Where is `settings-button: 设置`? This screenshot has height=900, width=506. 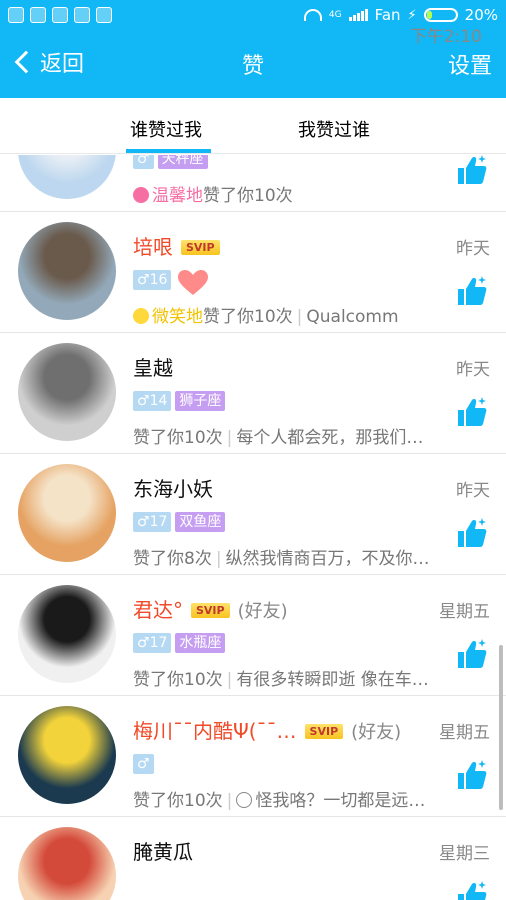 settings-button: 设置 is located at coordinates (470, 64).